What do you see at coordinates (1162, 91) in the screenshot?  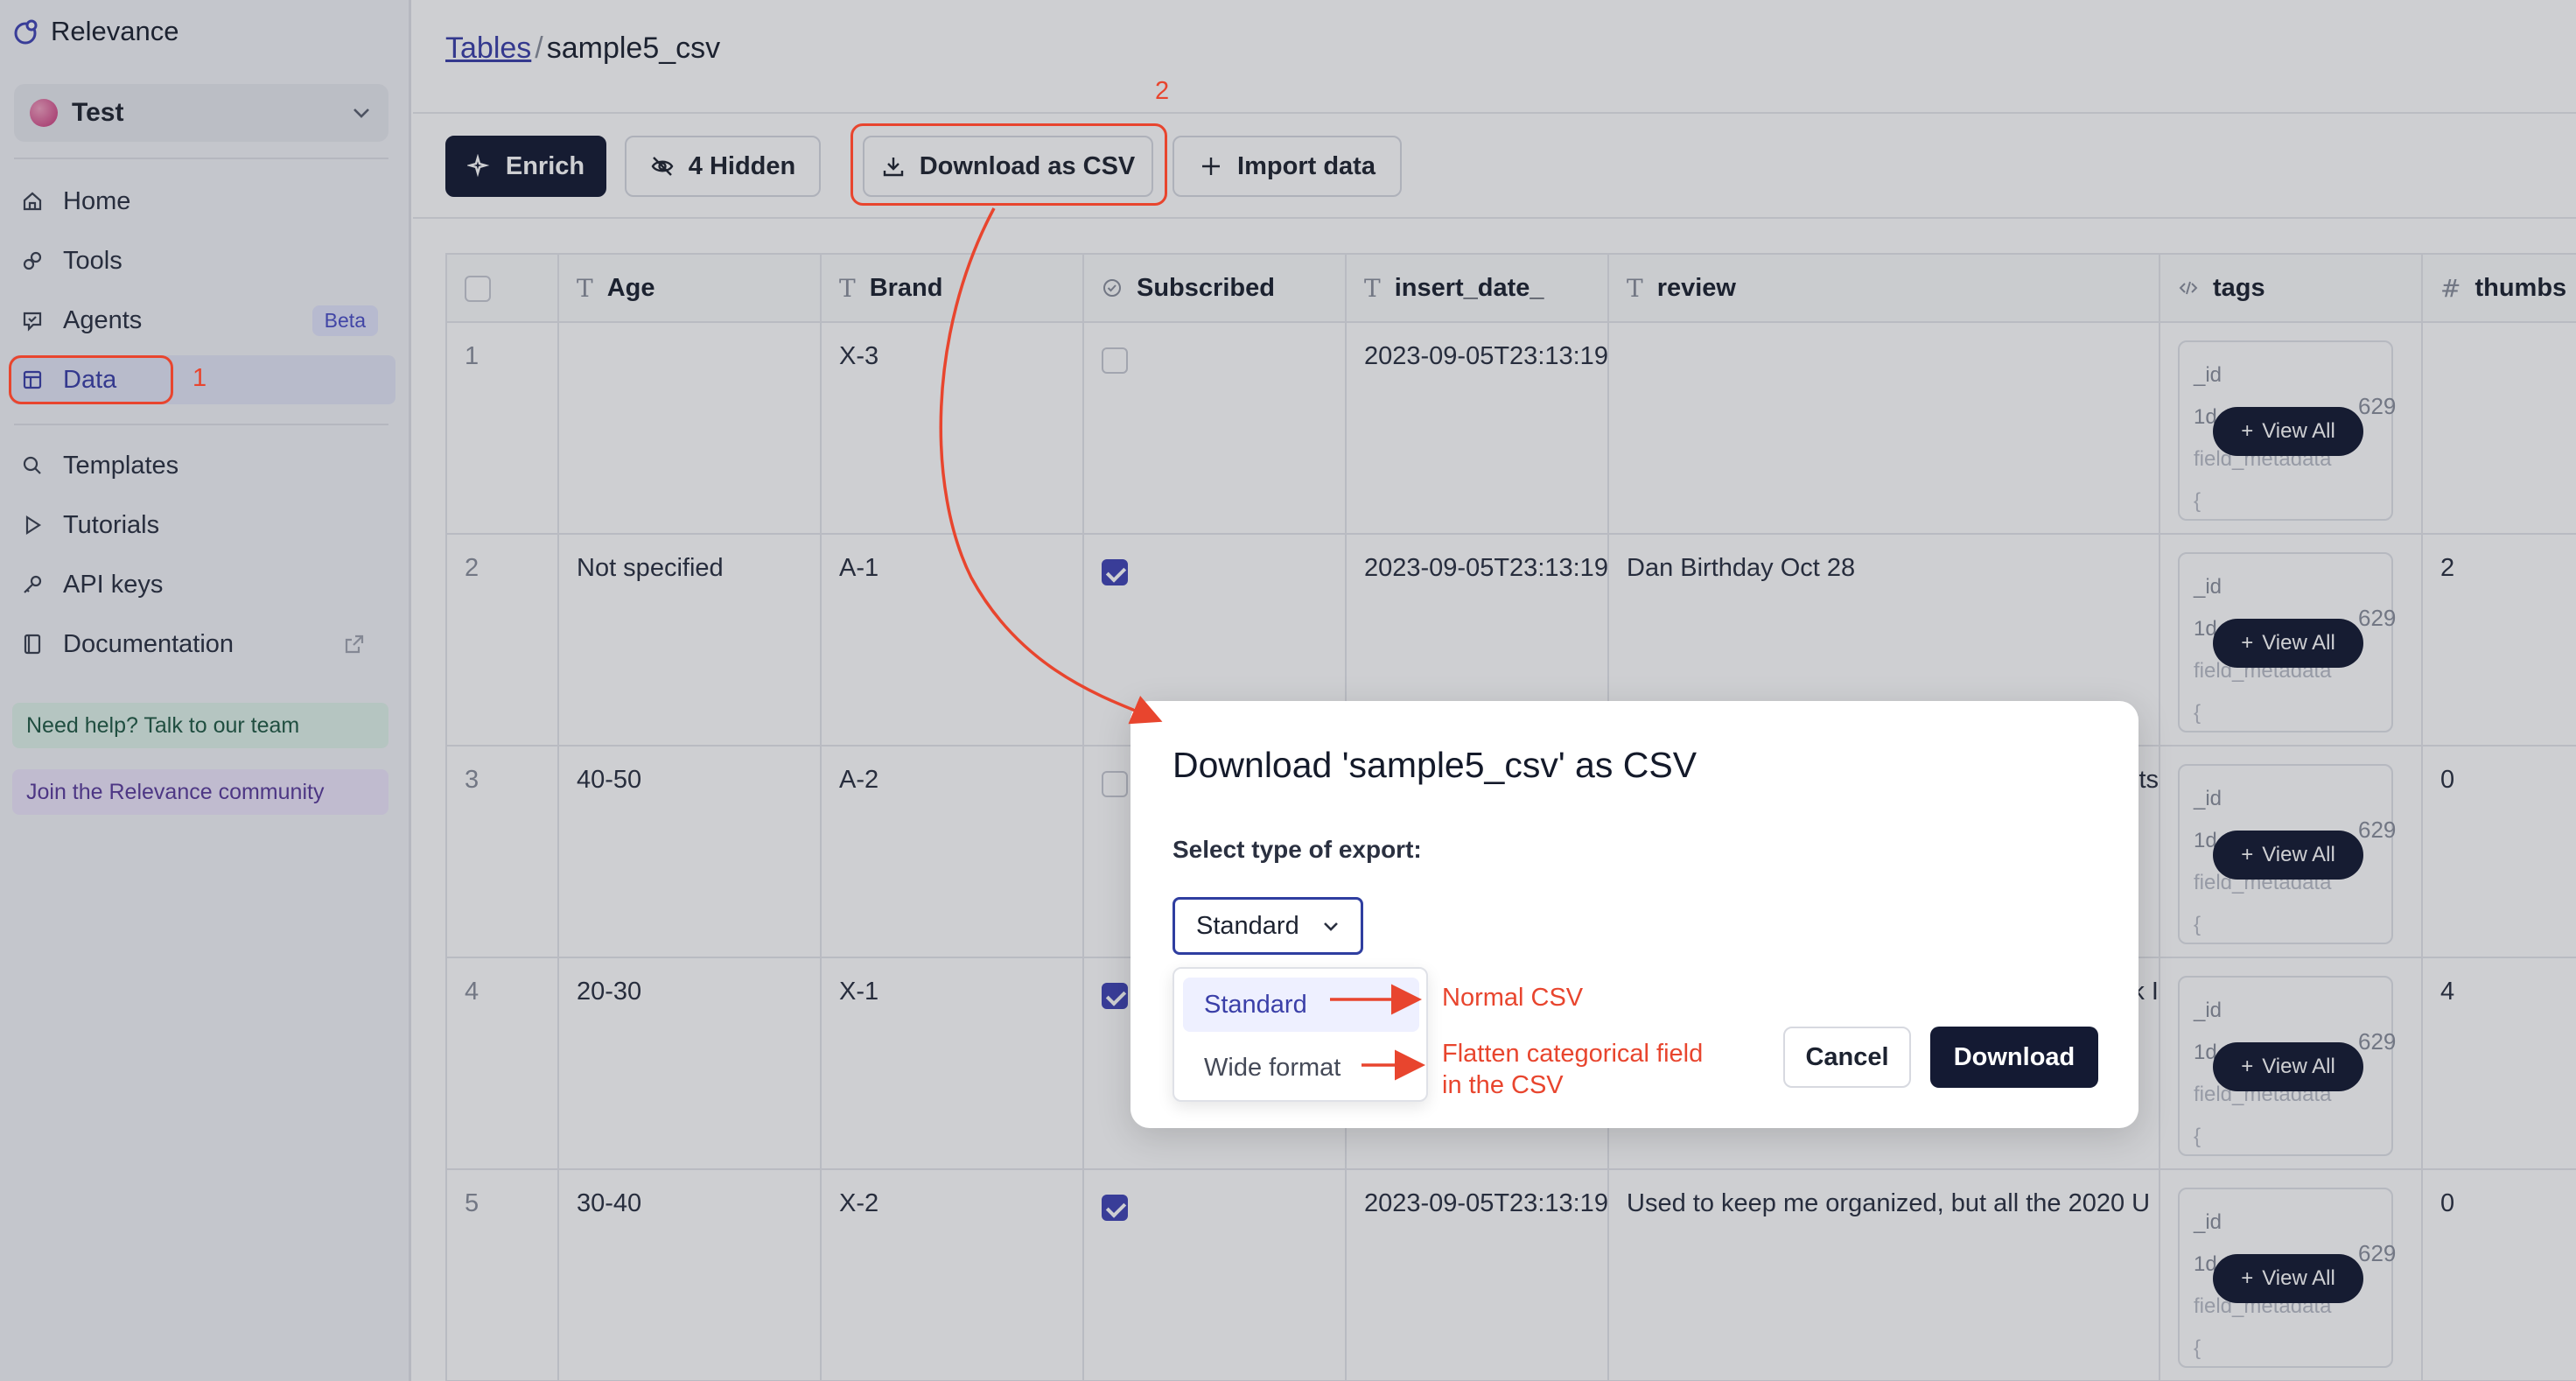 I see `annotation-step-2: 2` at bounding box center [1162, 91].